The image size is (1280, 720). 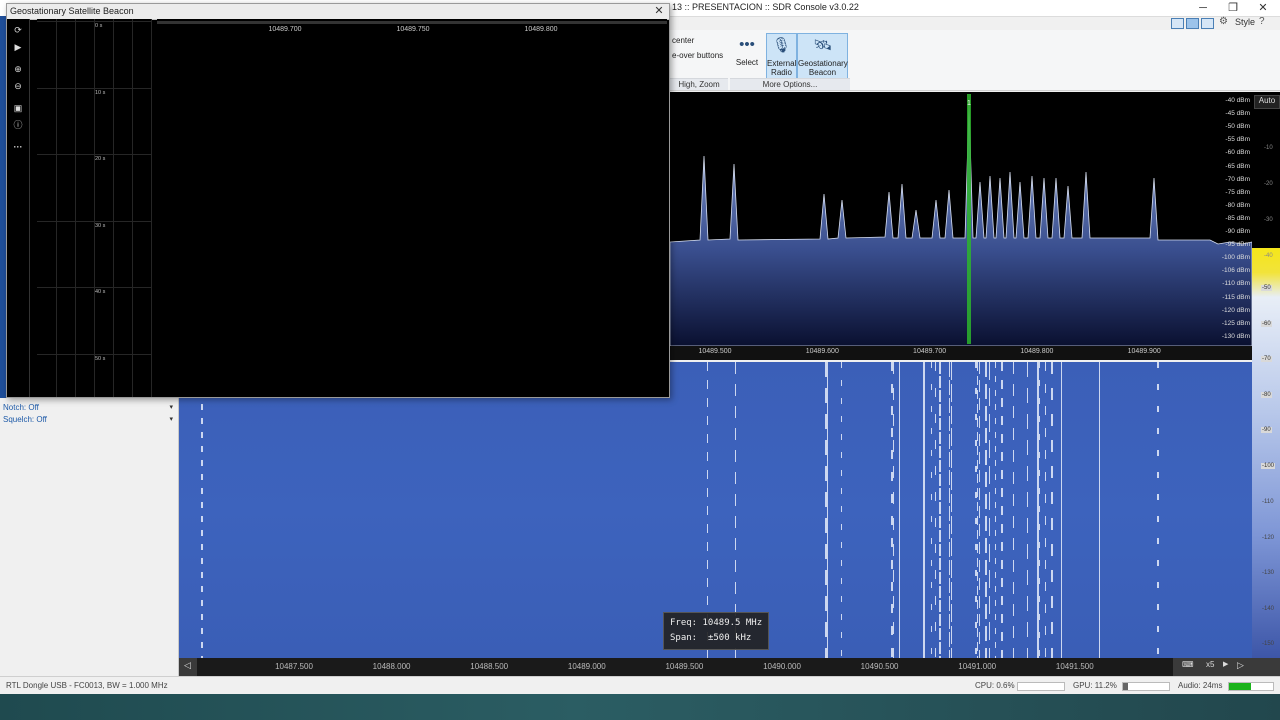 I want to click on beacon-title-bar: Geostationary Satellite Beacon ✕, so click(x=338, y=12).